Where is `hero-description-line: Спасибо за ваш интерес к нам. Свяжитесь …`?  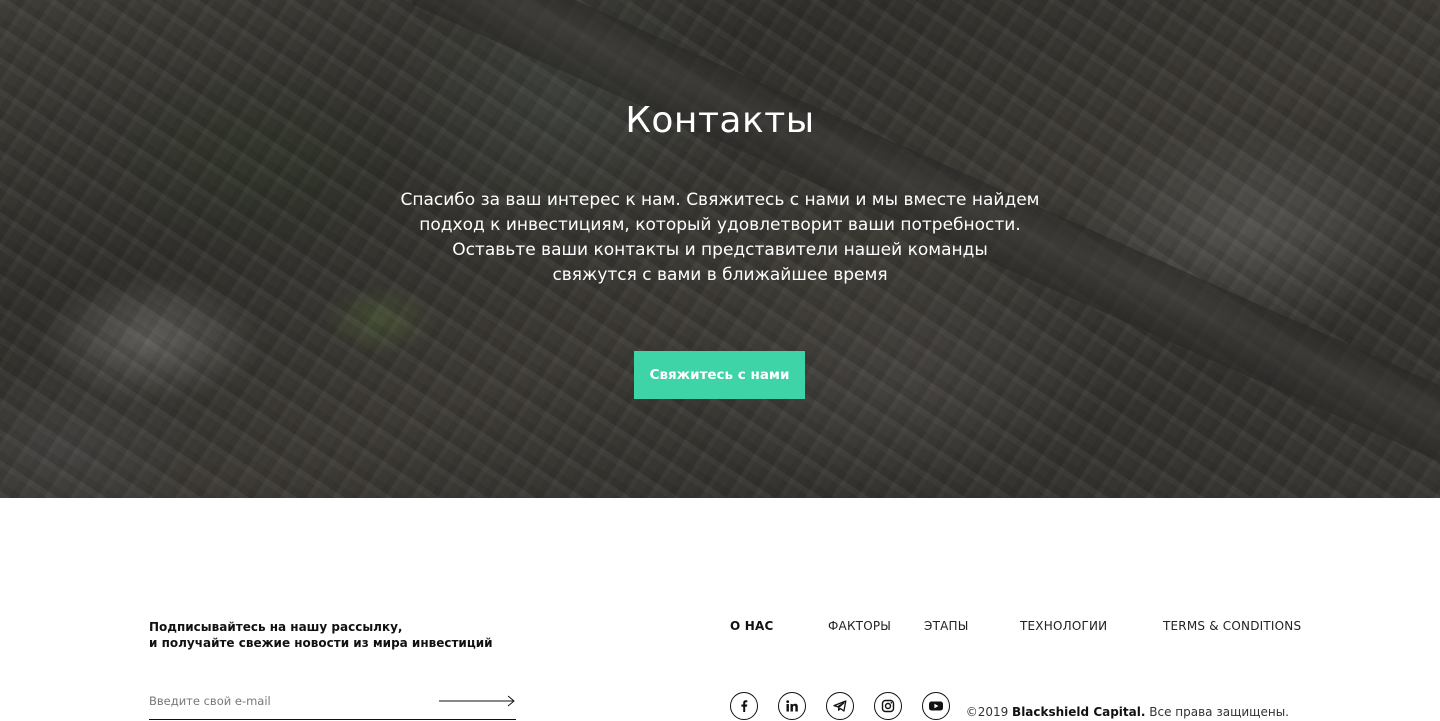
hero-description-line: Спасибо за ваш интерес к нам. Свяжитесь … is located at coordinates (720, 200).